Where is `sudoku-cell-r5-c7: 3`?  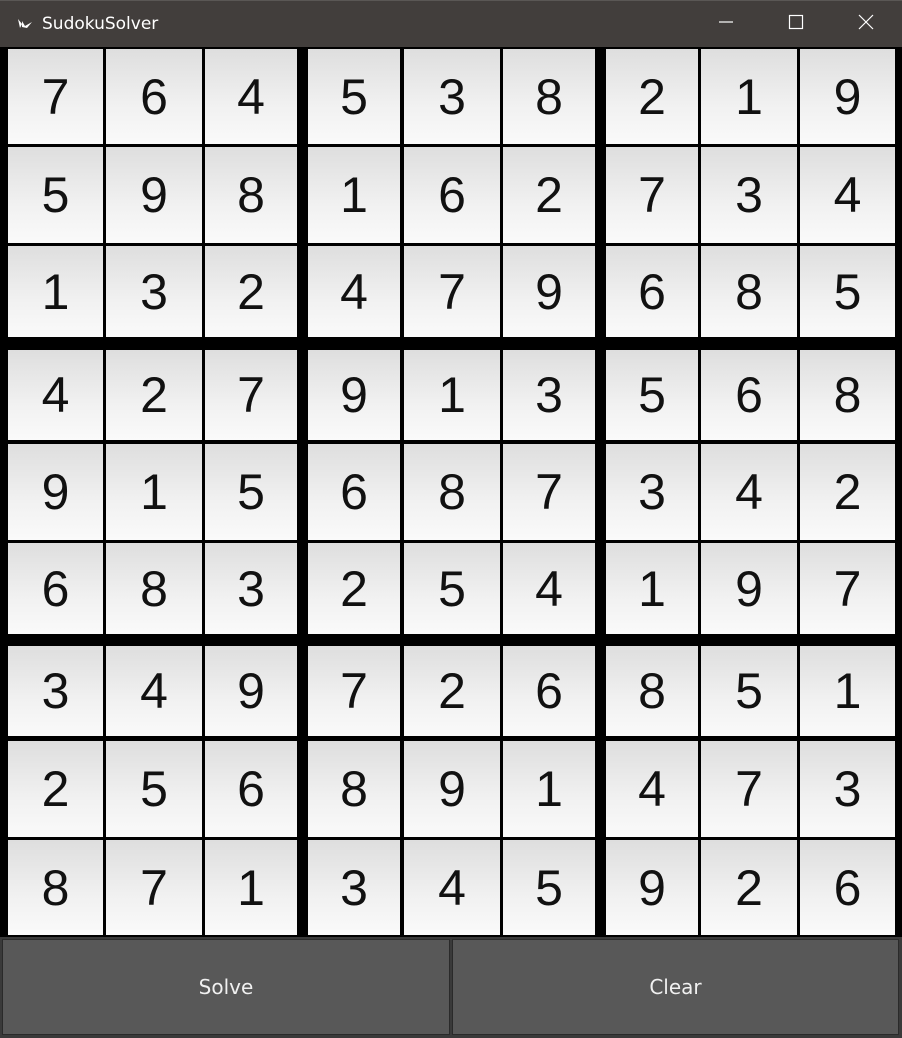 sudoku-cell-r5-c7: 3 is located at coordinates (652, 492).